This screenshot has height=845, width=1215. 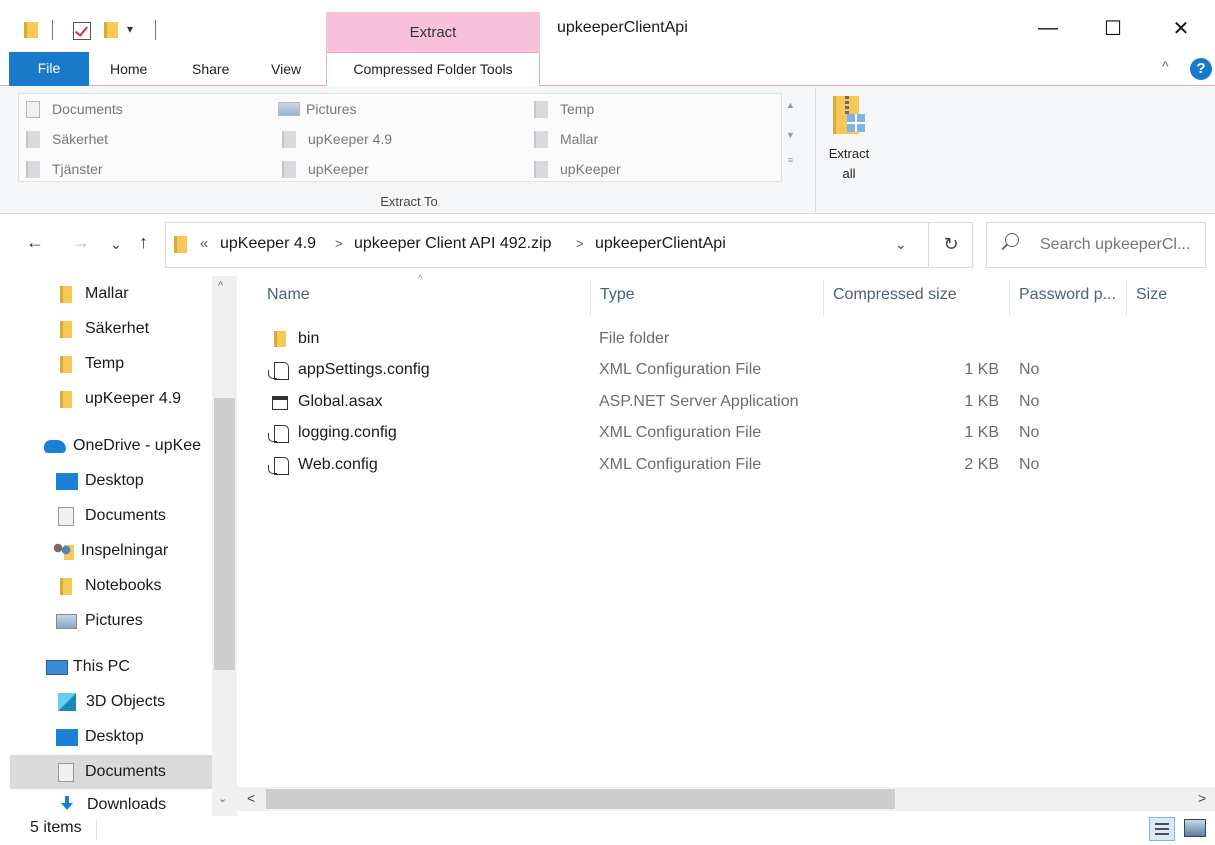 I want to click on file-row-bin: bin File folder, so click(x=737, y=340).